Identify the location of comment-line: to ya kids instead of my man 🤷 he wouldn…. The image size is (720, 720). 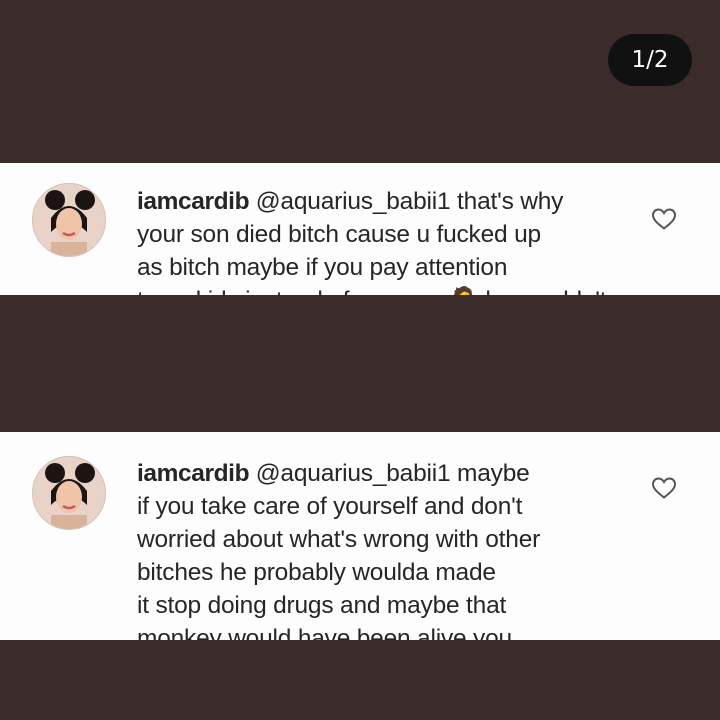
(372, 291).